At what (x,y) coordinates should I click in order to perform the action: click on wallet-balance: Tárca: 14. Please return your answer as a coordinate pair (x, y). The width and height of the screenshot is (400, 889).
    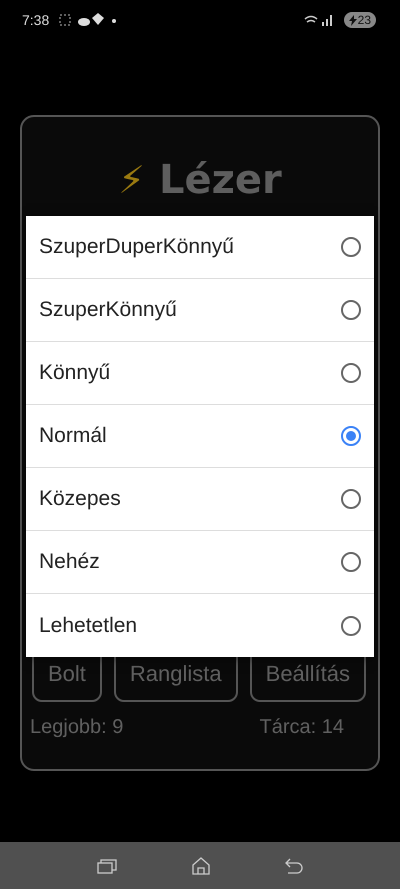
    Looking at the image, I should click on (302, 727).